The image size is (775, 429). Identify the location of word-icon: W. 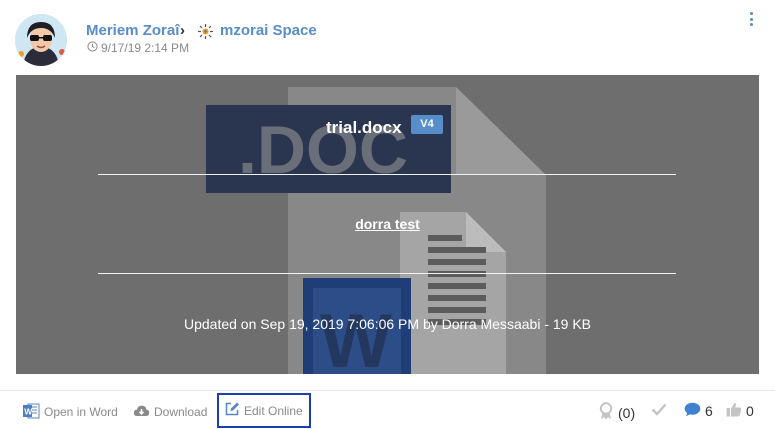
(31, 412).